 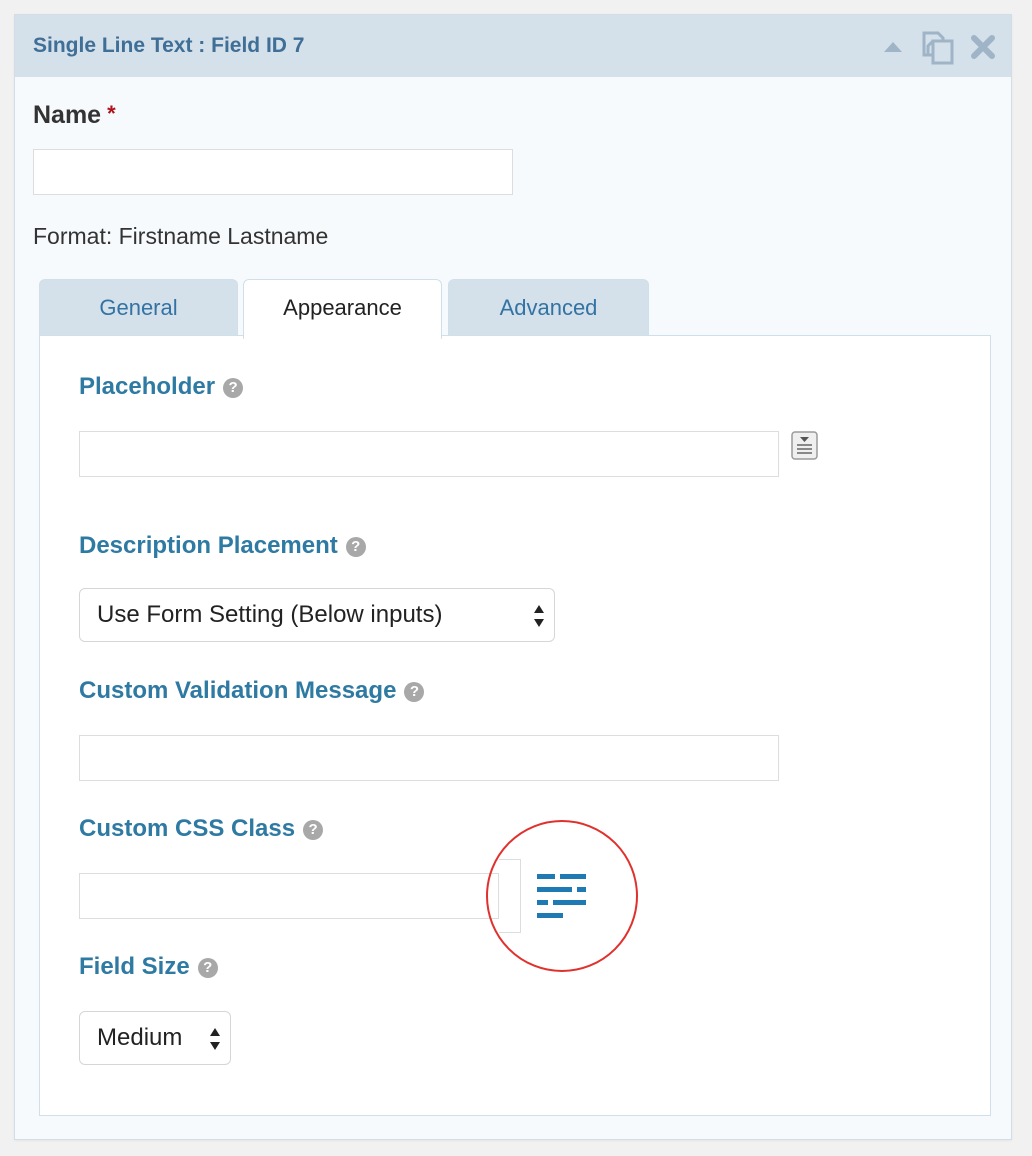 I want to click on panel-header: Single Line Text : Field ID 7, so click(x=513, y=46).